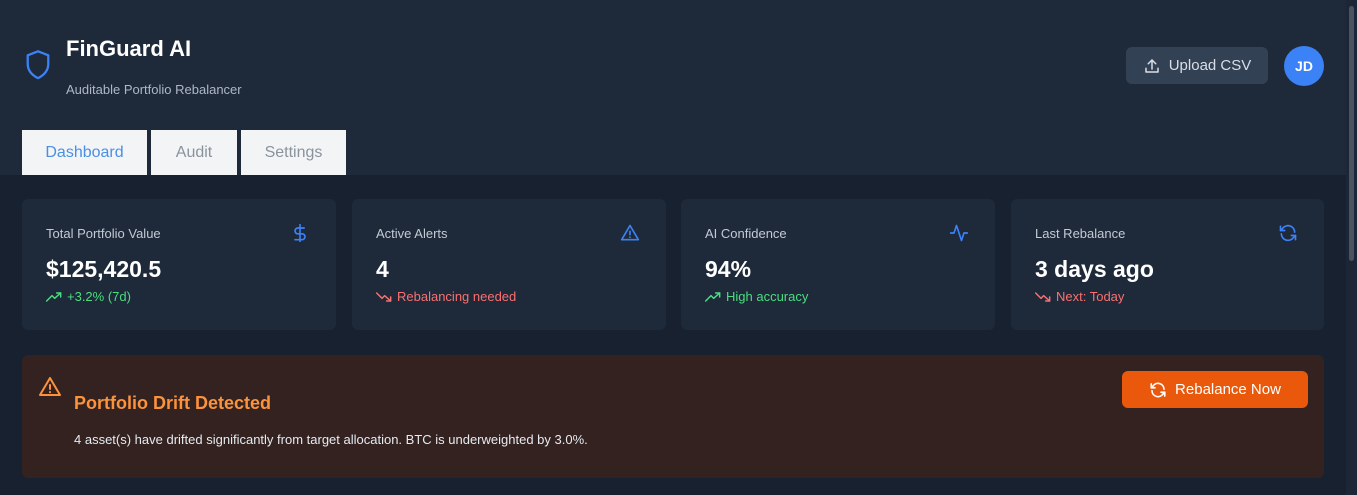 The width and height of the screenshot is (1357, 495). I want to click on card-value: 94%, so click(728, 269).